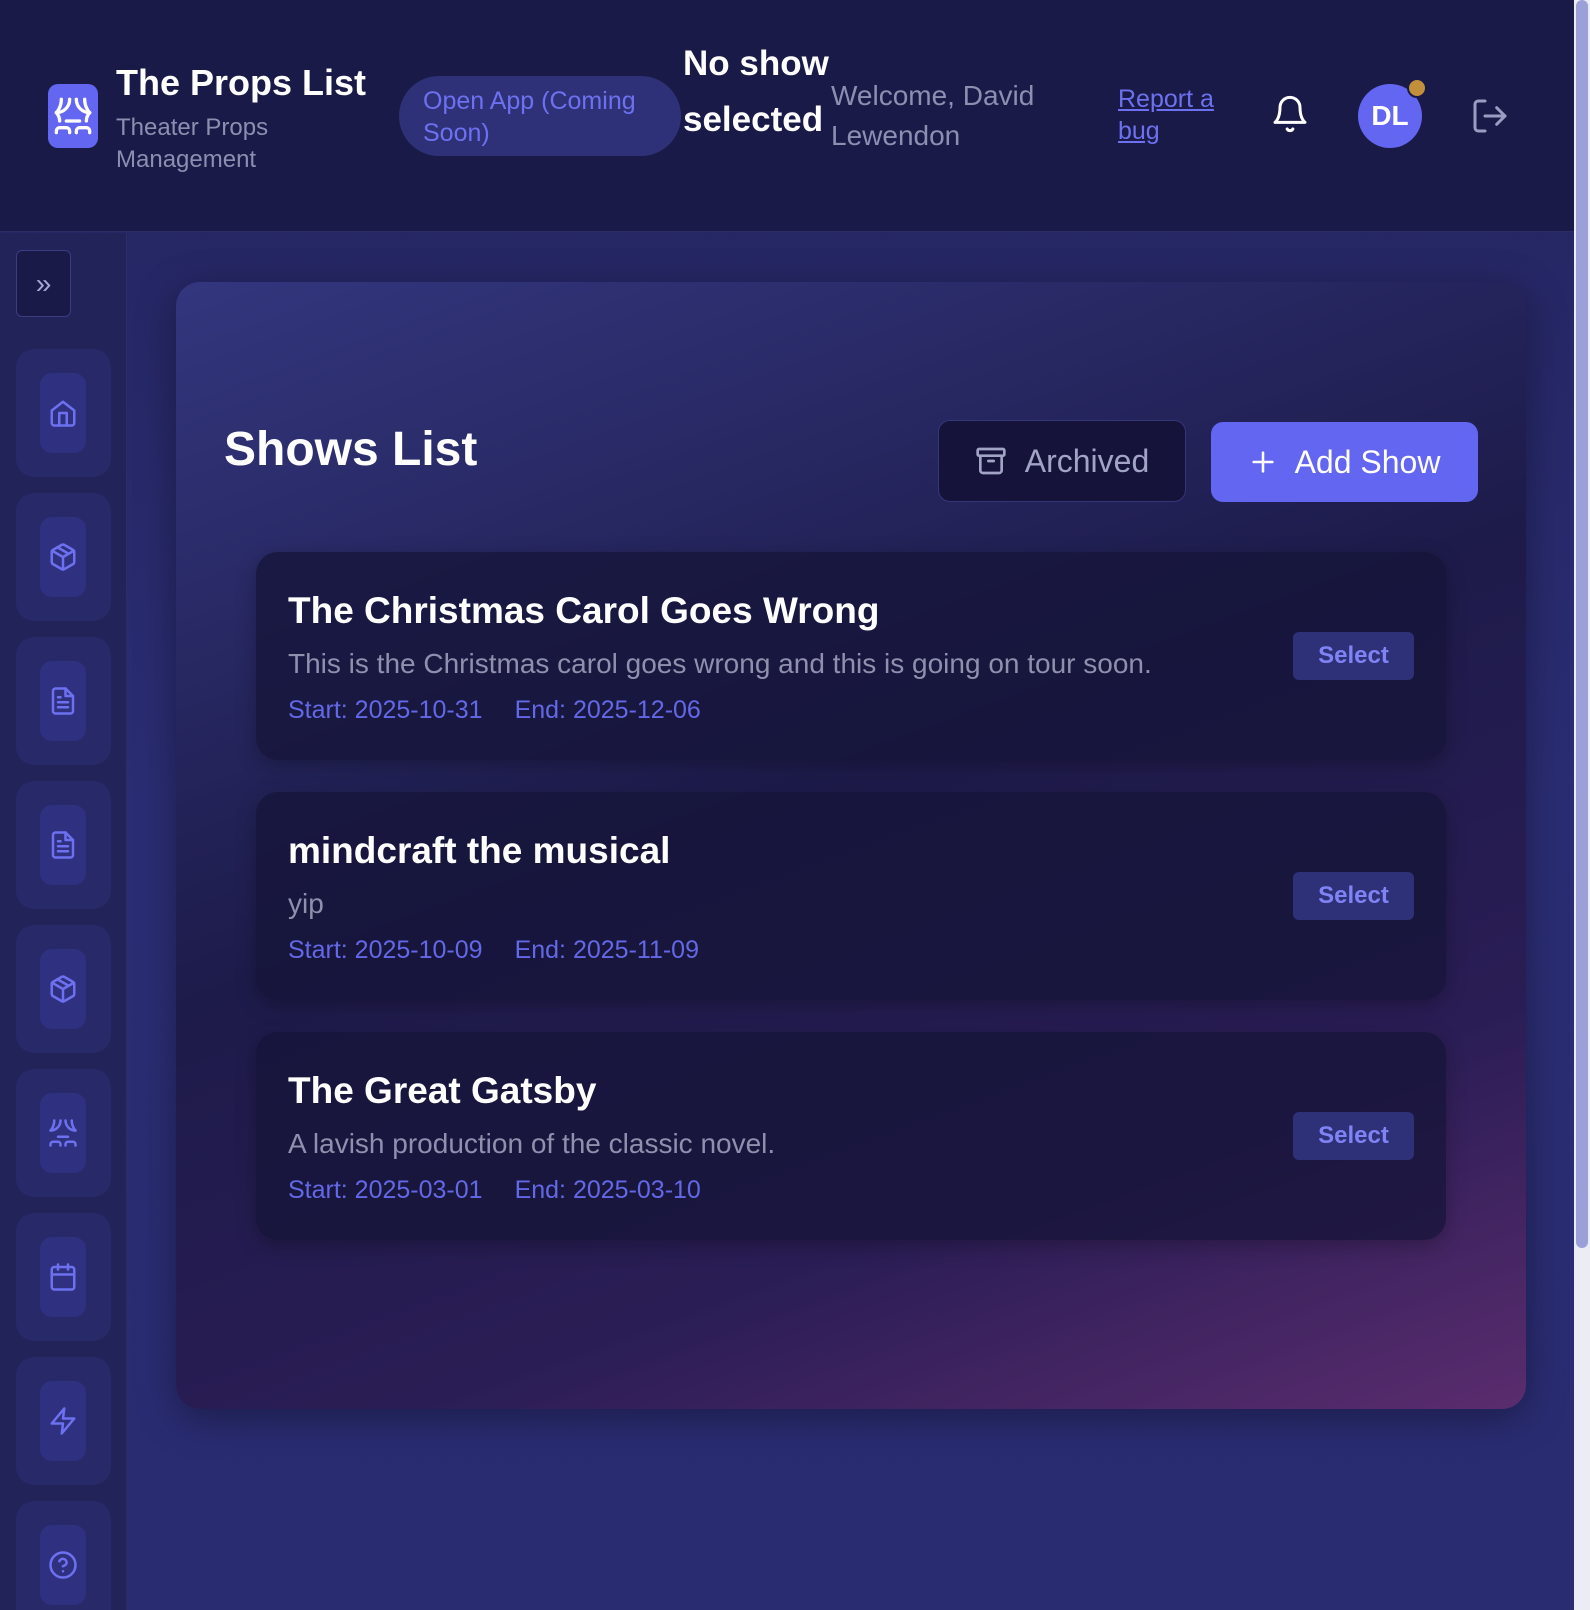 This screenshot has height=1610, width=1590. I want to click on sidebar-item-quick-actions, so click(63, 1421).